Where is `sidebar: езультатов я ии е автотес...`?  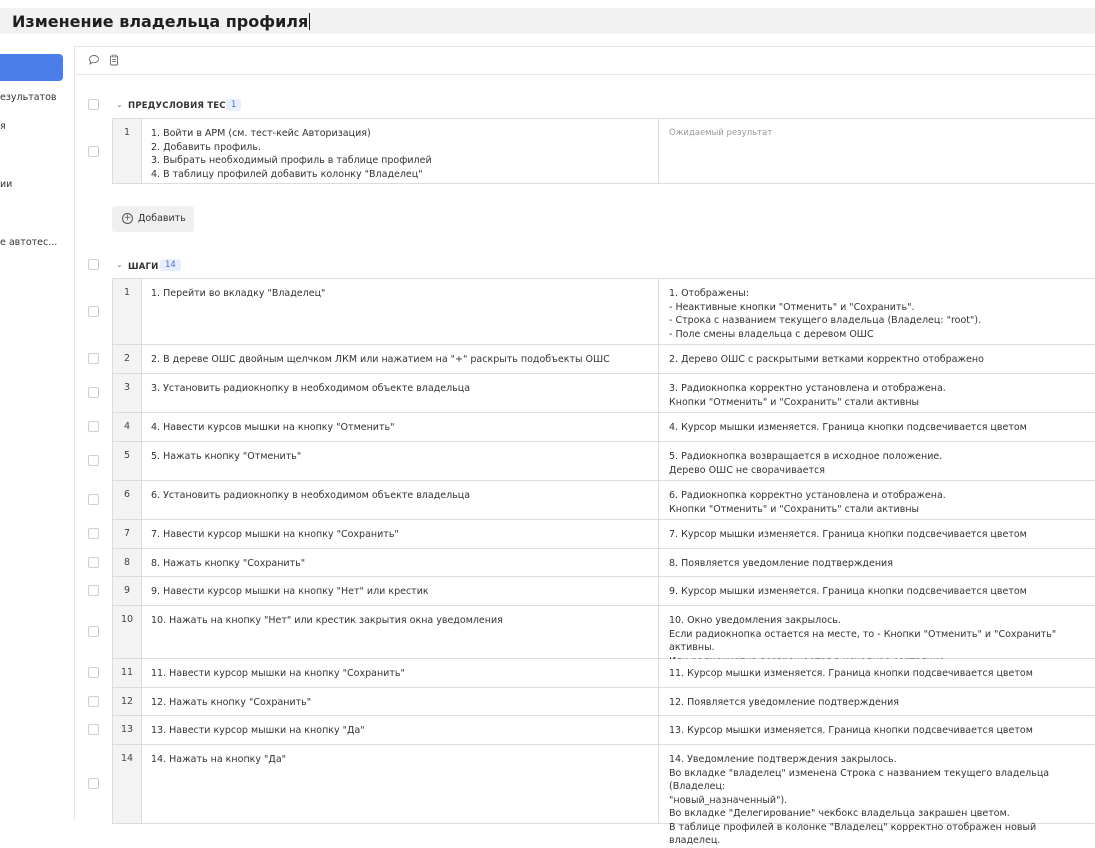
sidebar: езультатов я ии е автотес... is located at coordinates (37, 433).